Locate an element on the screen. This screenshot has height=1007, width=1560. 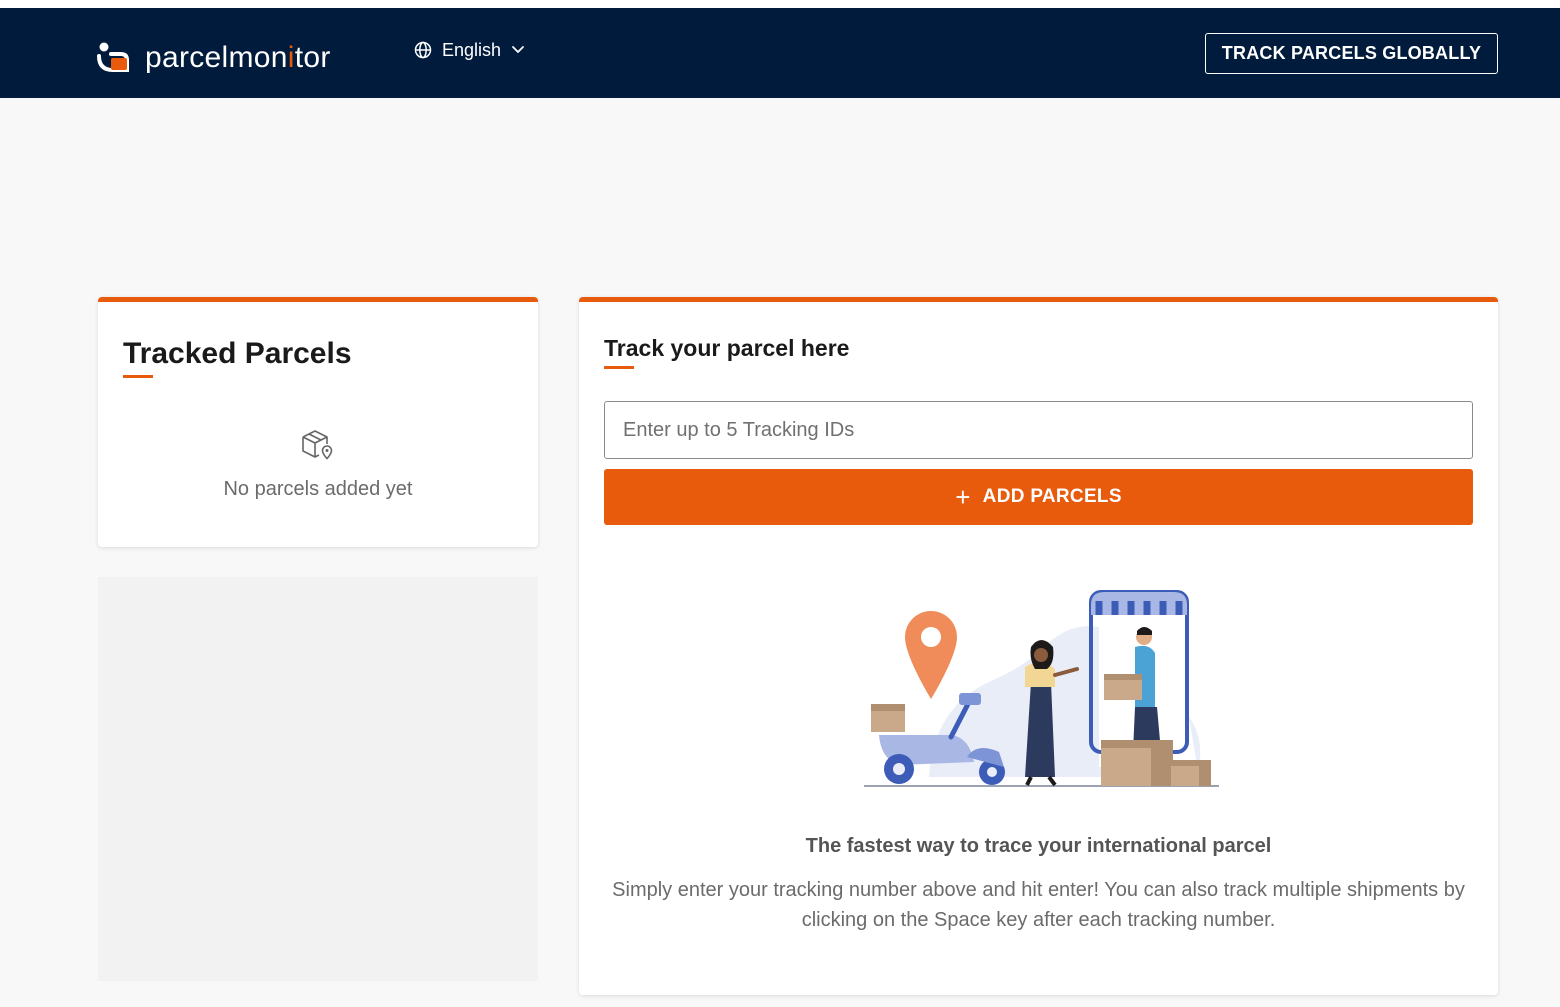
track-parcel-title: Track your parcel here is located at coordinates (727, 348).